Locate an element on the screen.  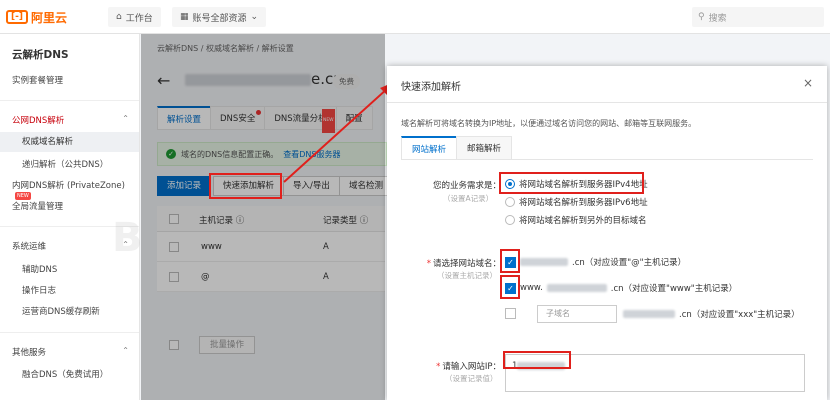
need-option-target-domain: 将网站域名解析到另外的目标域名 is located at coordinates (576, 220).